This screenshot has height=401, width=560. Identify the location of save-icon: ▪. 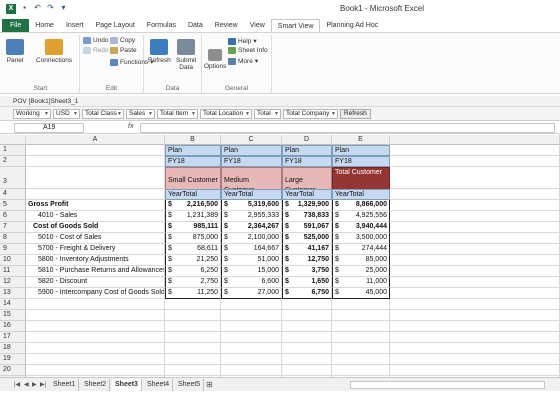
(24, 8).